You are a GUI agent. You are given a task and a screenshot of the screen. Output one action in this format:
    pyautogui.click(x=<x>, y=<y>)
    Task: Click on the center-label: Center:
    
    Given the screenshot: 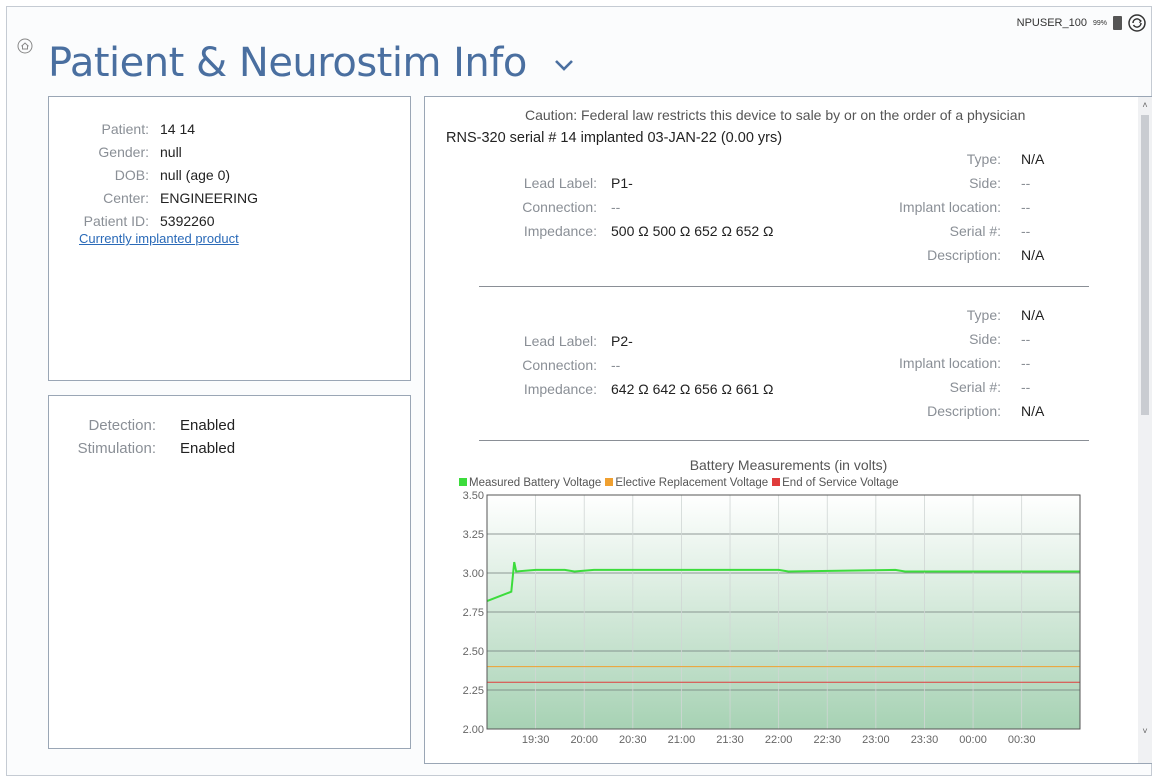 What is the action you would take?
    pyautogui.click(x=126, y=197)
    